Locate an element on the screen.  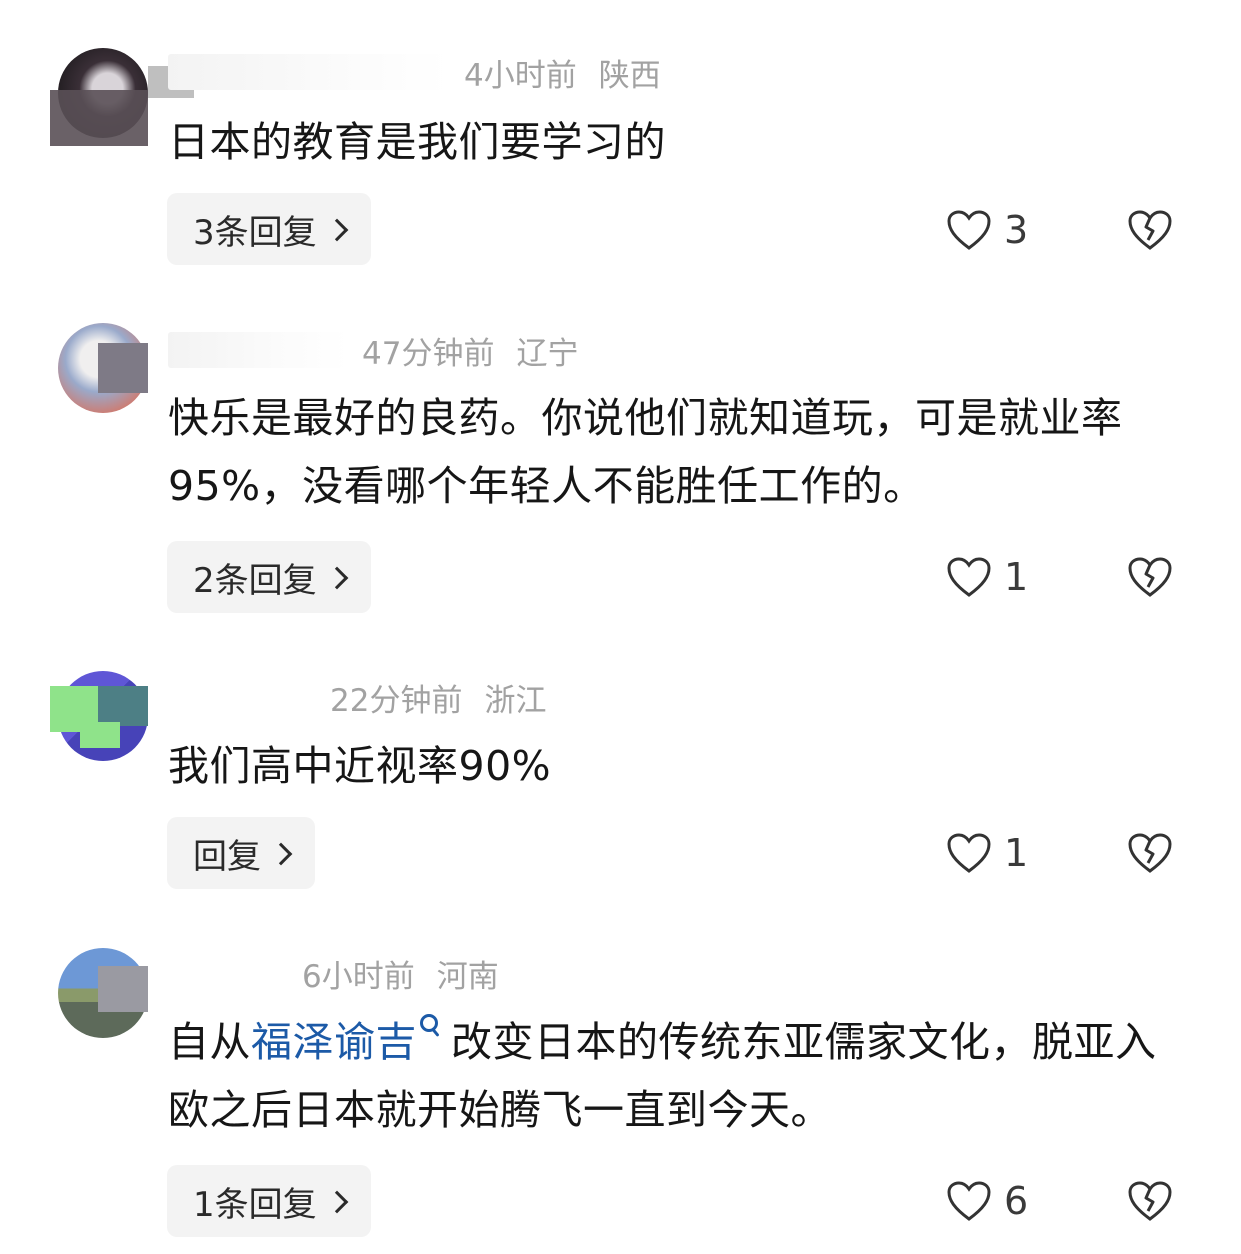
comment-time: 22分钟前 is located at coordinates (396, 700).